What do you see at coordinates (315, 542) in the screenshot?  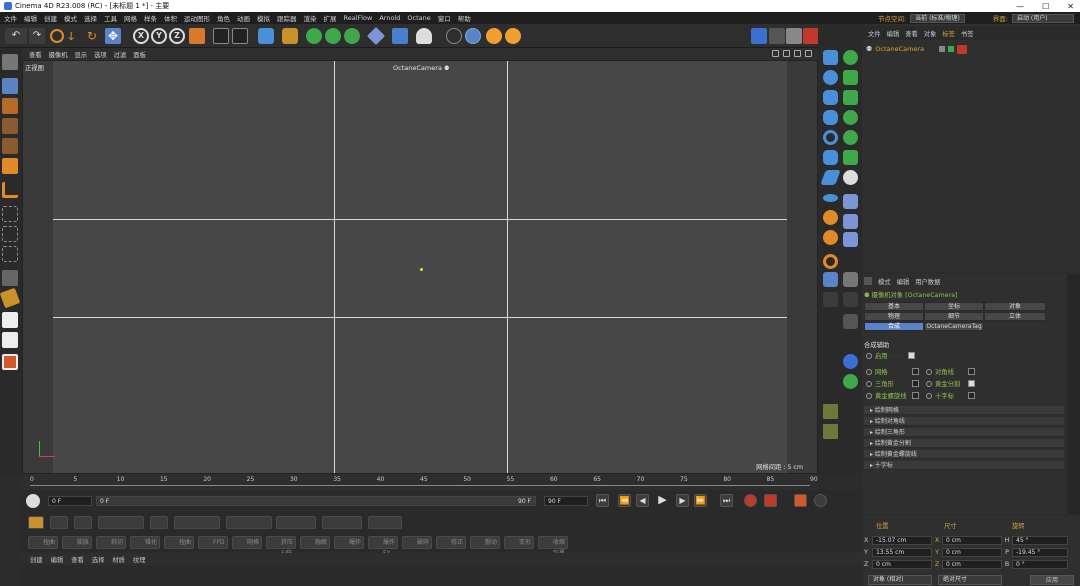 I see `deformer-melt: 融解` at bounding box center [315, 542].